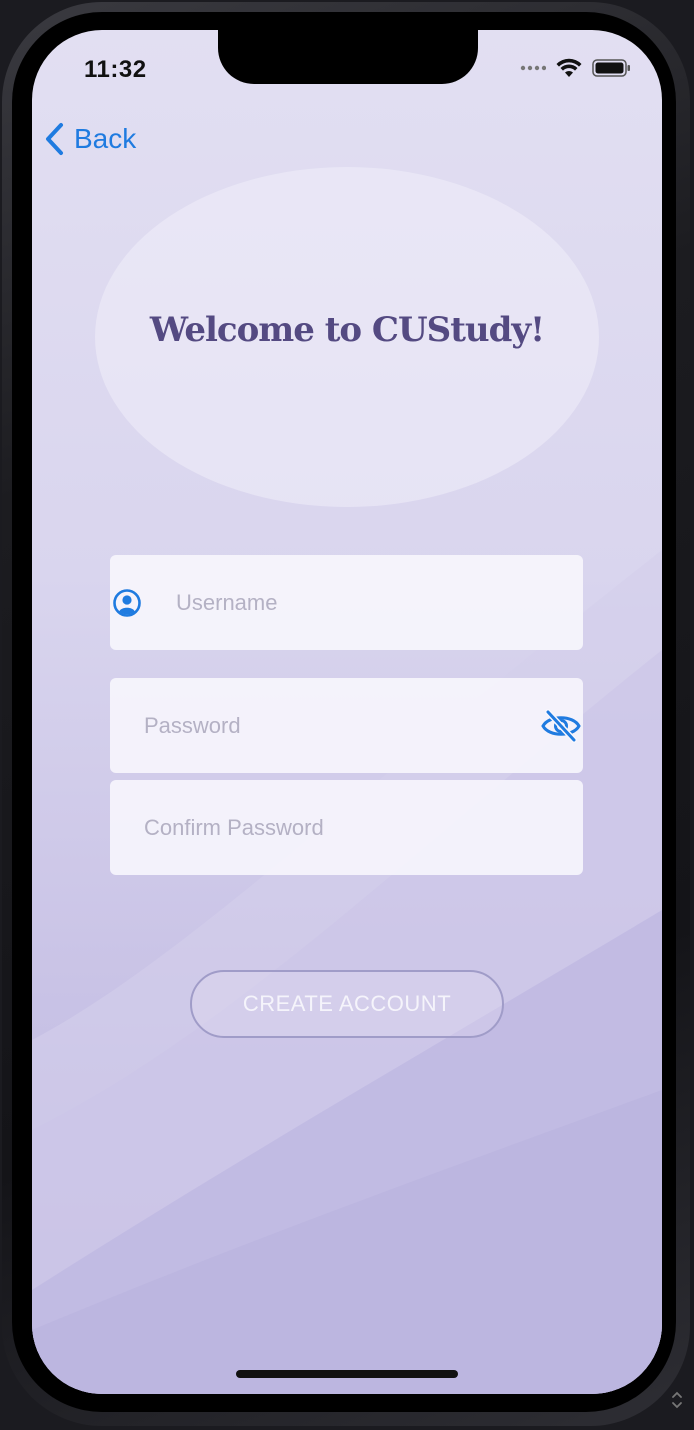  I want to click on home-indicator, so click(347, 1374).